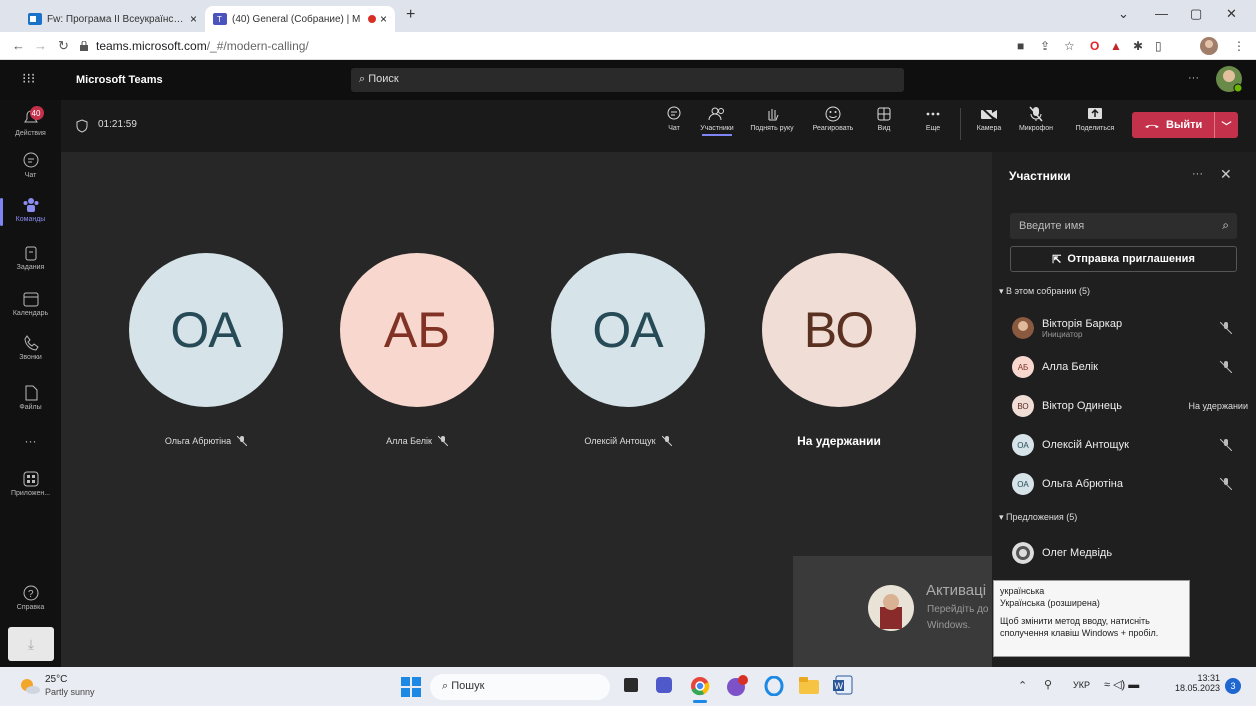 The width and height of the screenshot is (1256, 706). Describe the element at coordinates (960, 124) in the screenshot. I see `divider` at that location.